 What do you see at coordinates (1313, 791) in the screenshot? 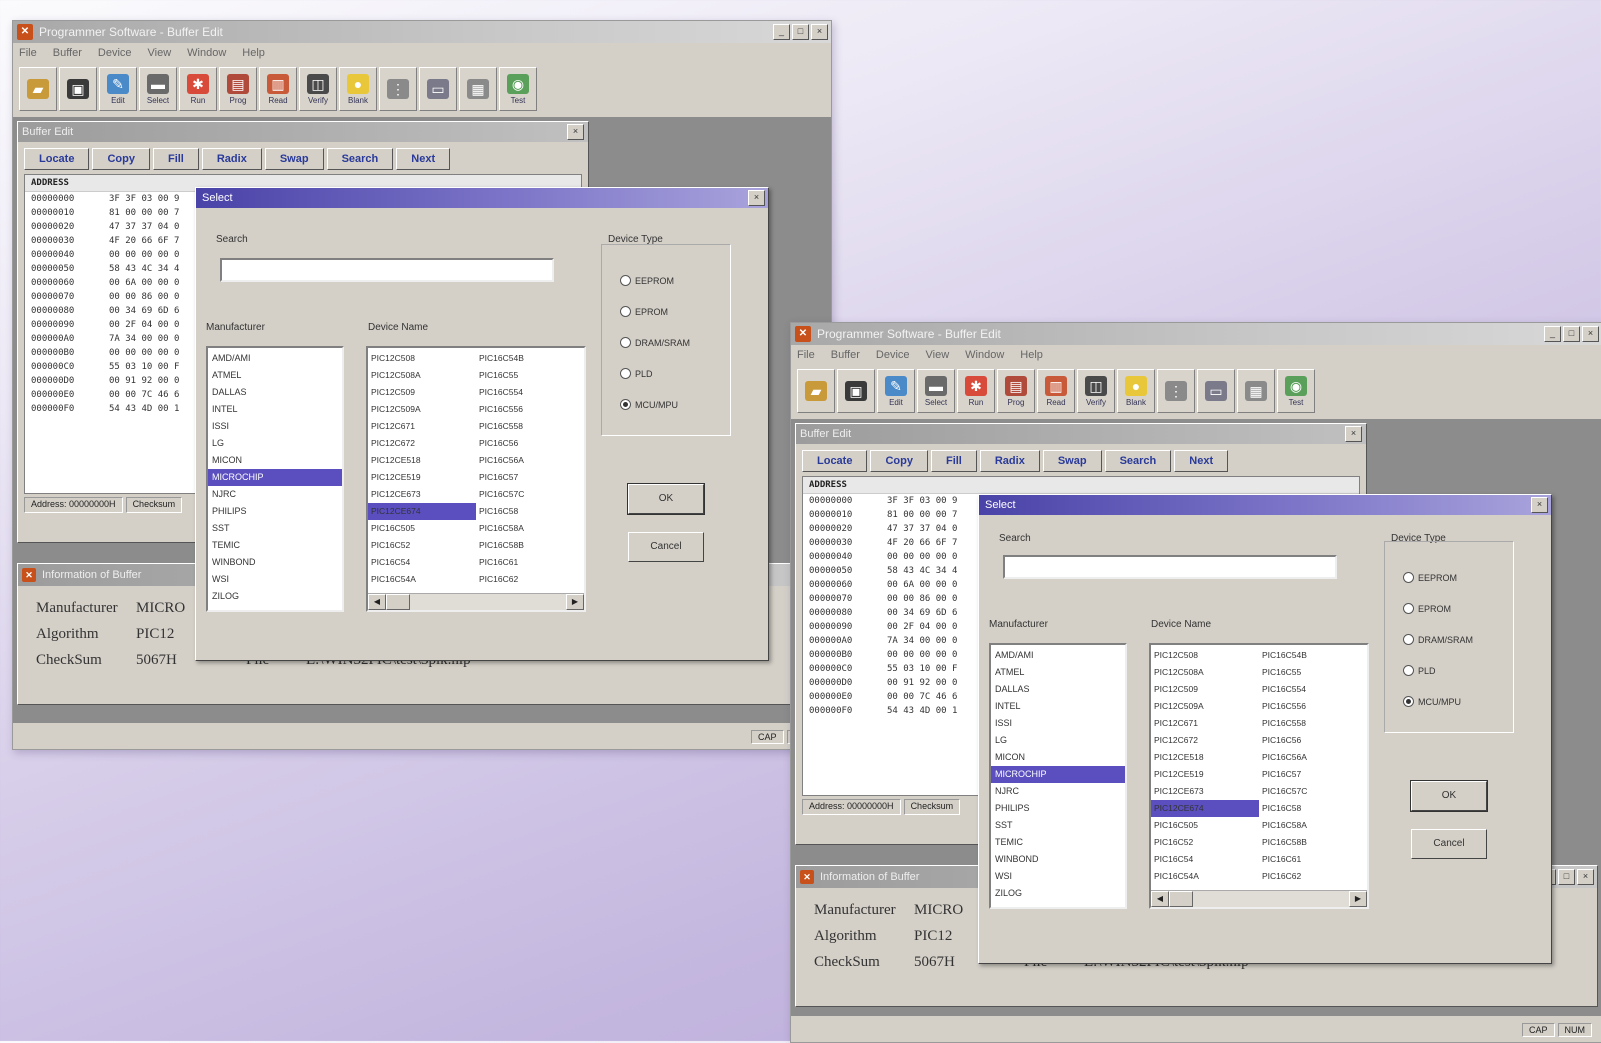
I see `list-item: PIC16C57C` at bounding box center [1313, 791].